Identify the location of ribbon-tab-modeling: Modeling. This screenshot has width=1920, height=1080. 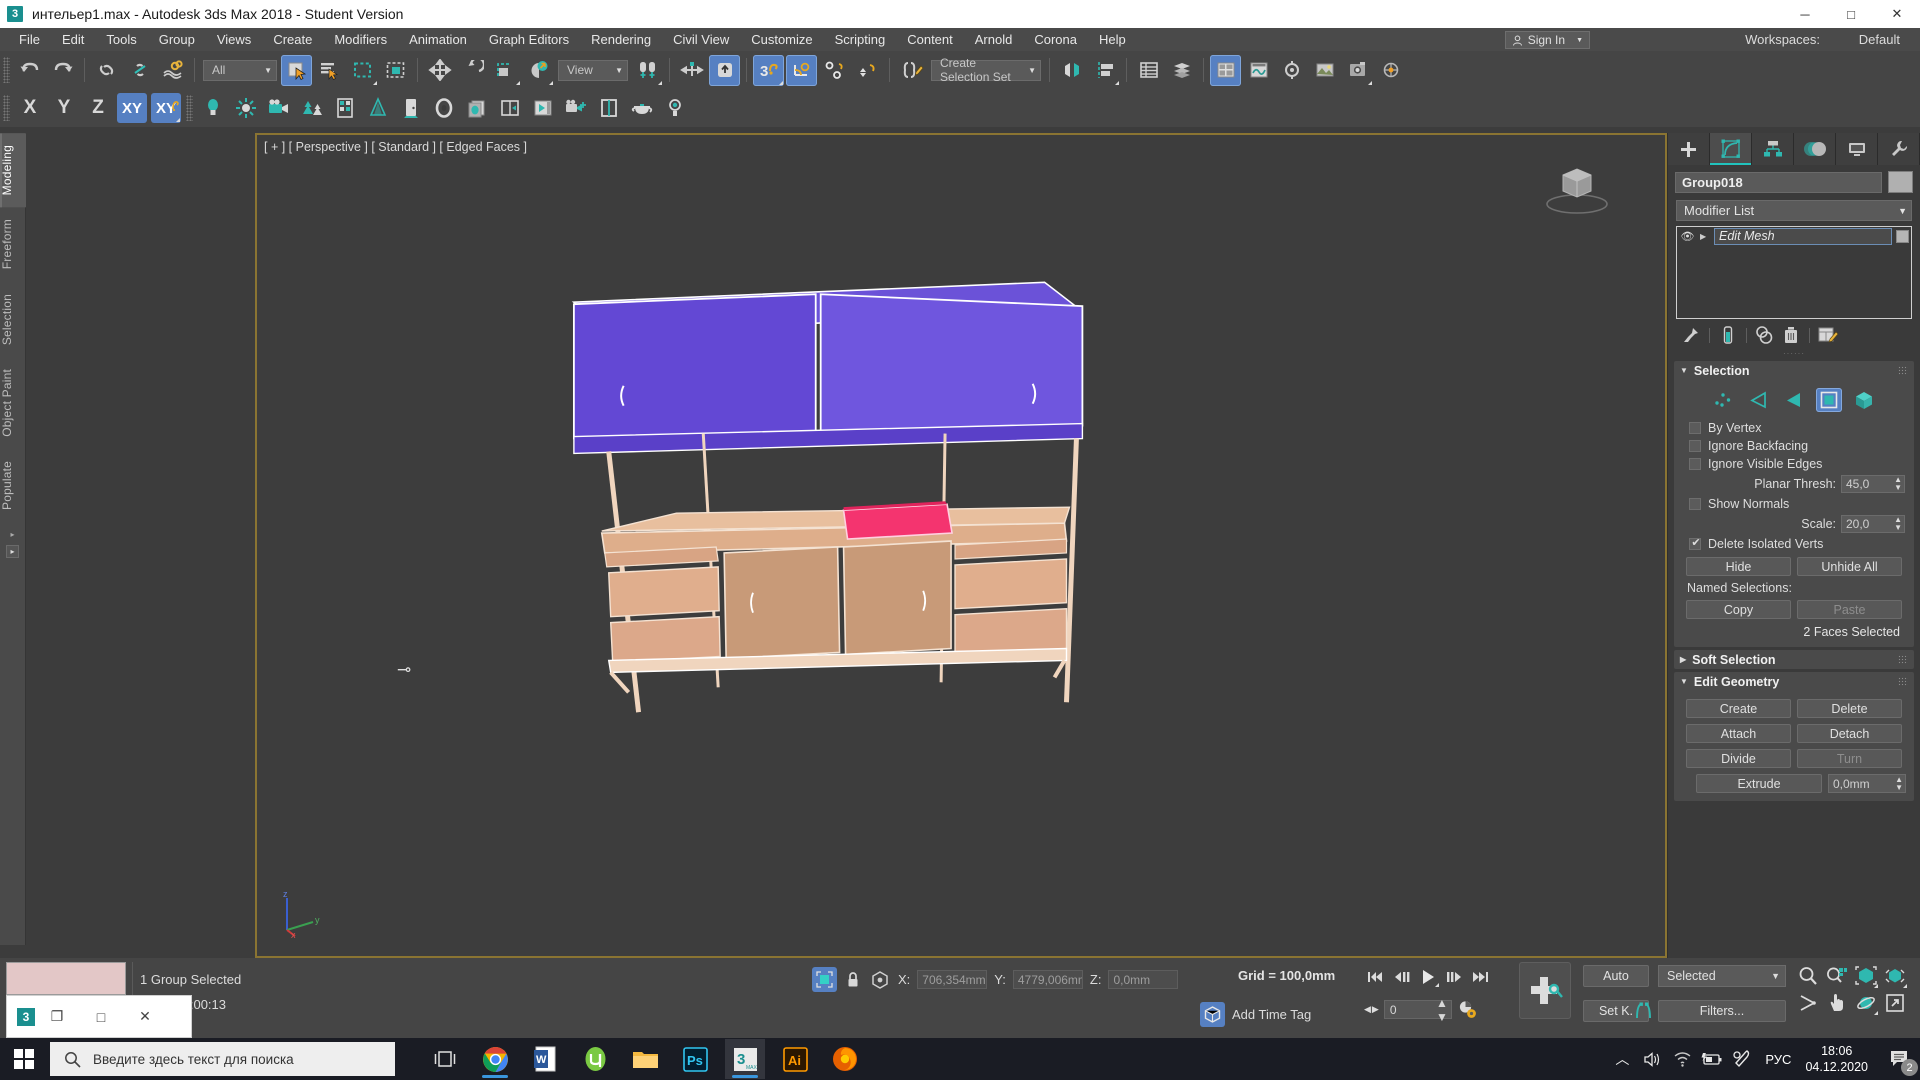
(13, 170).